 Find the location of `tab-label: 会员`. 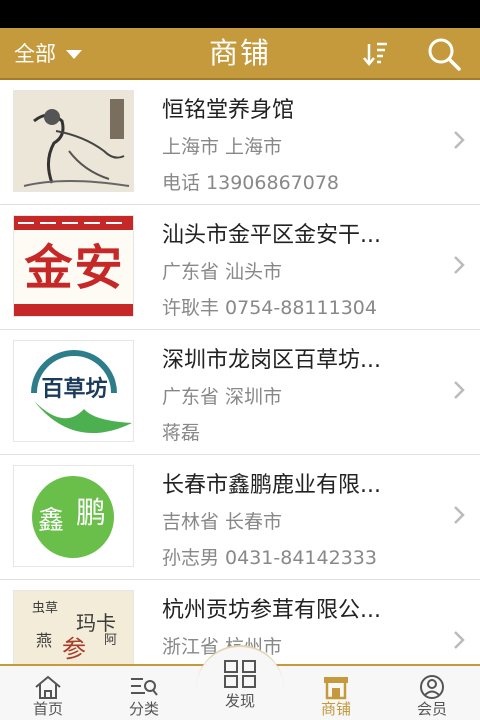

tab-label: 会员 is located at coordinates (431, 709).